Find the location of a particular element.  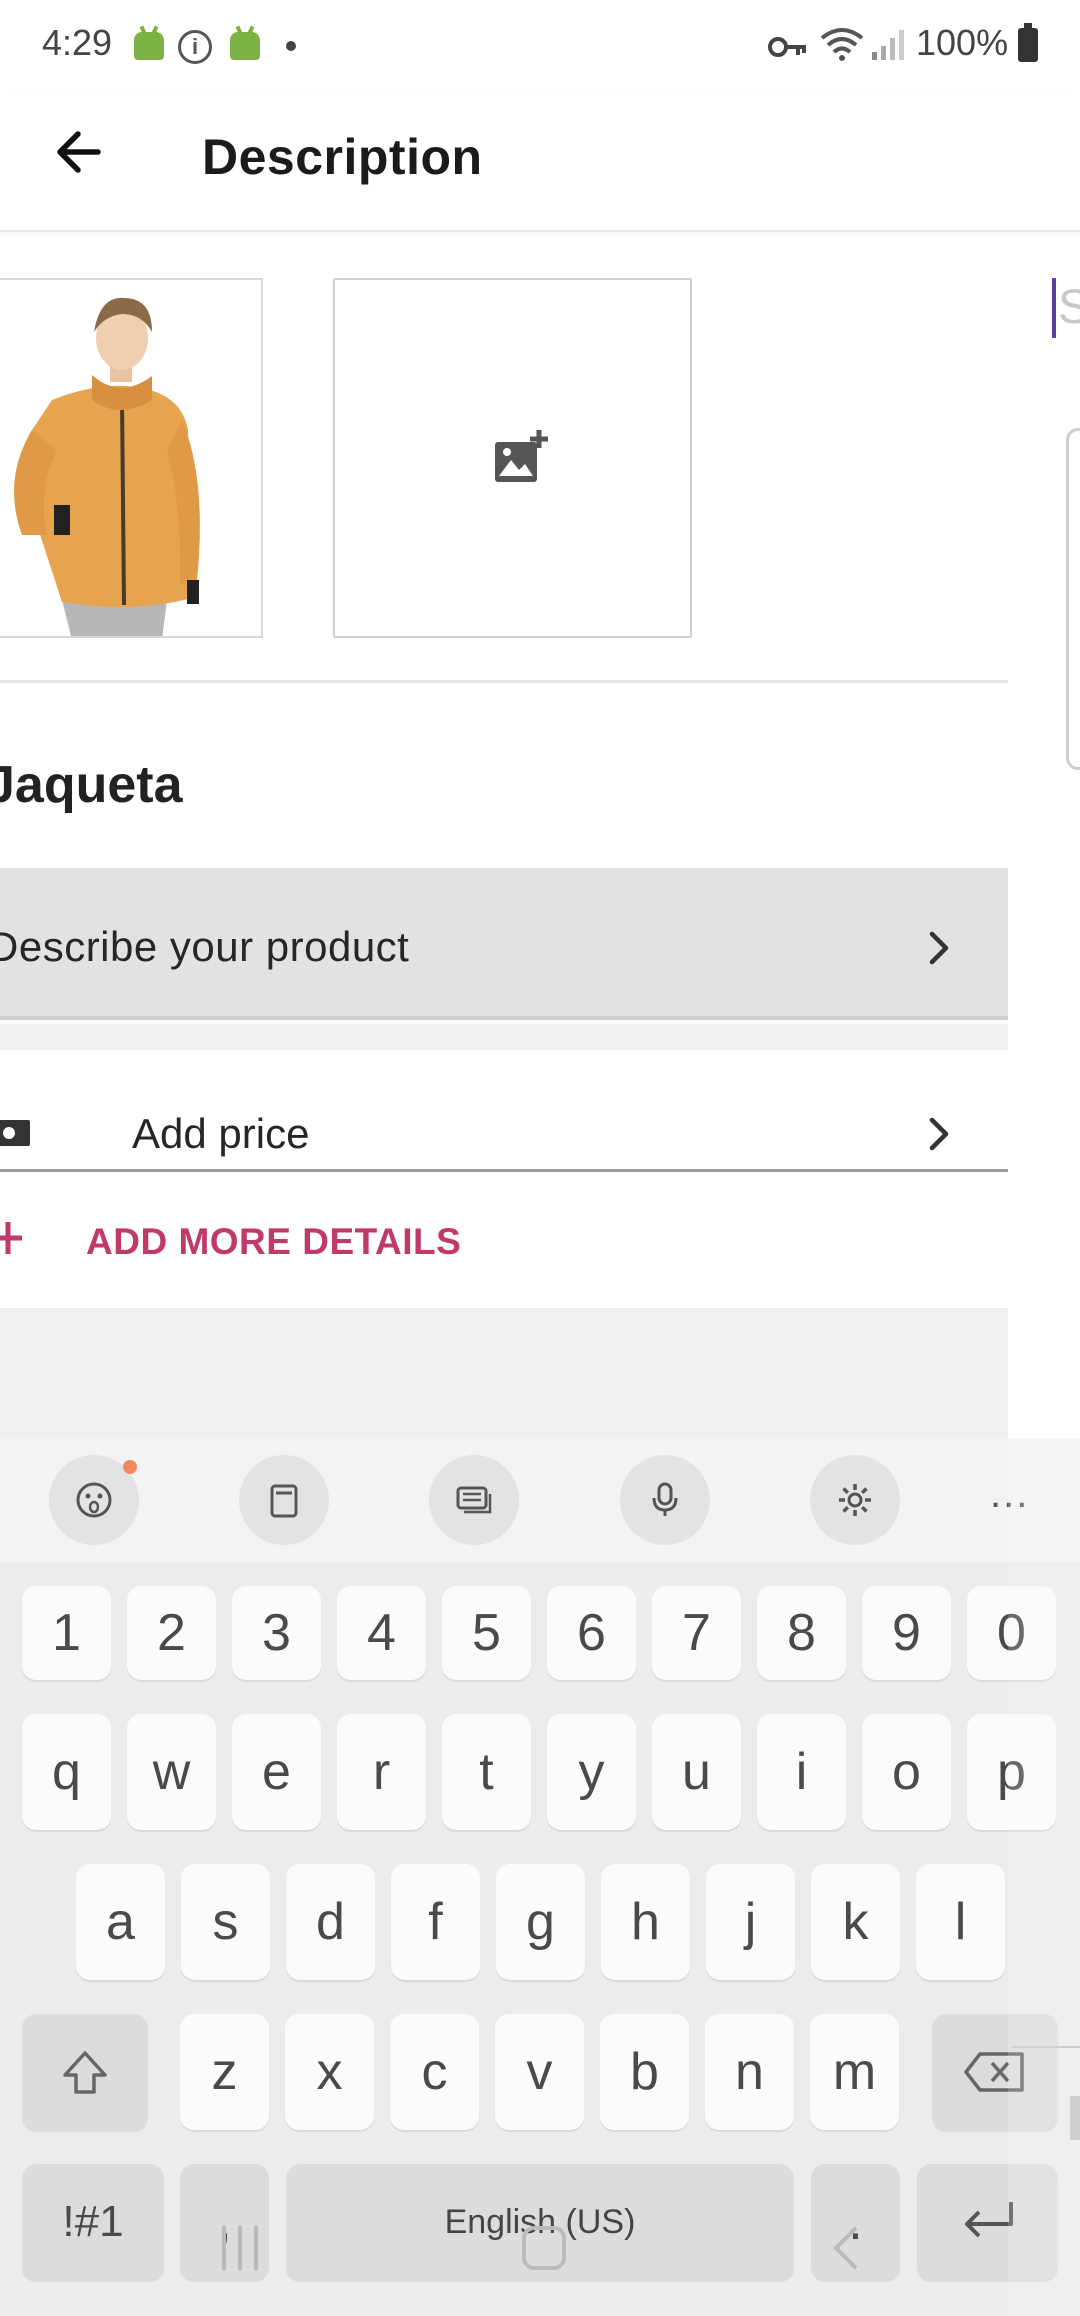

key-l: l is located at coordinates (960, 1922).